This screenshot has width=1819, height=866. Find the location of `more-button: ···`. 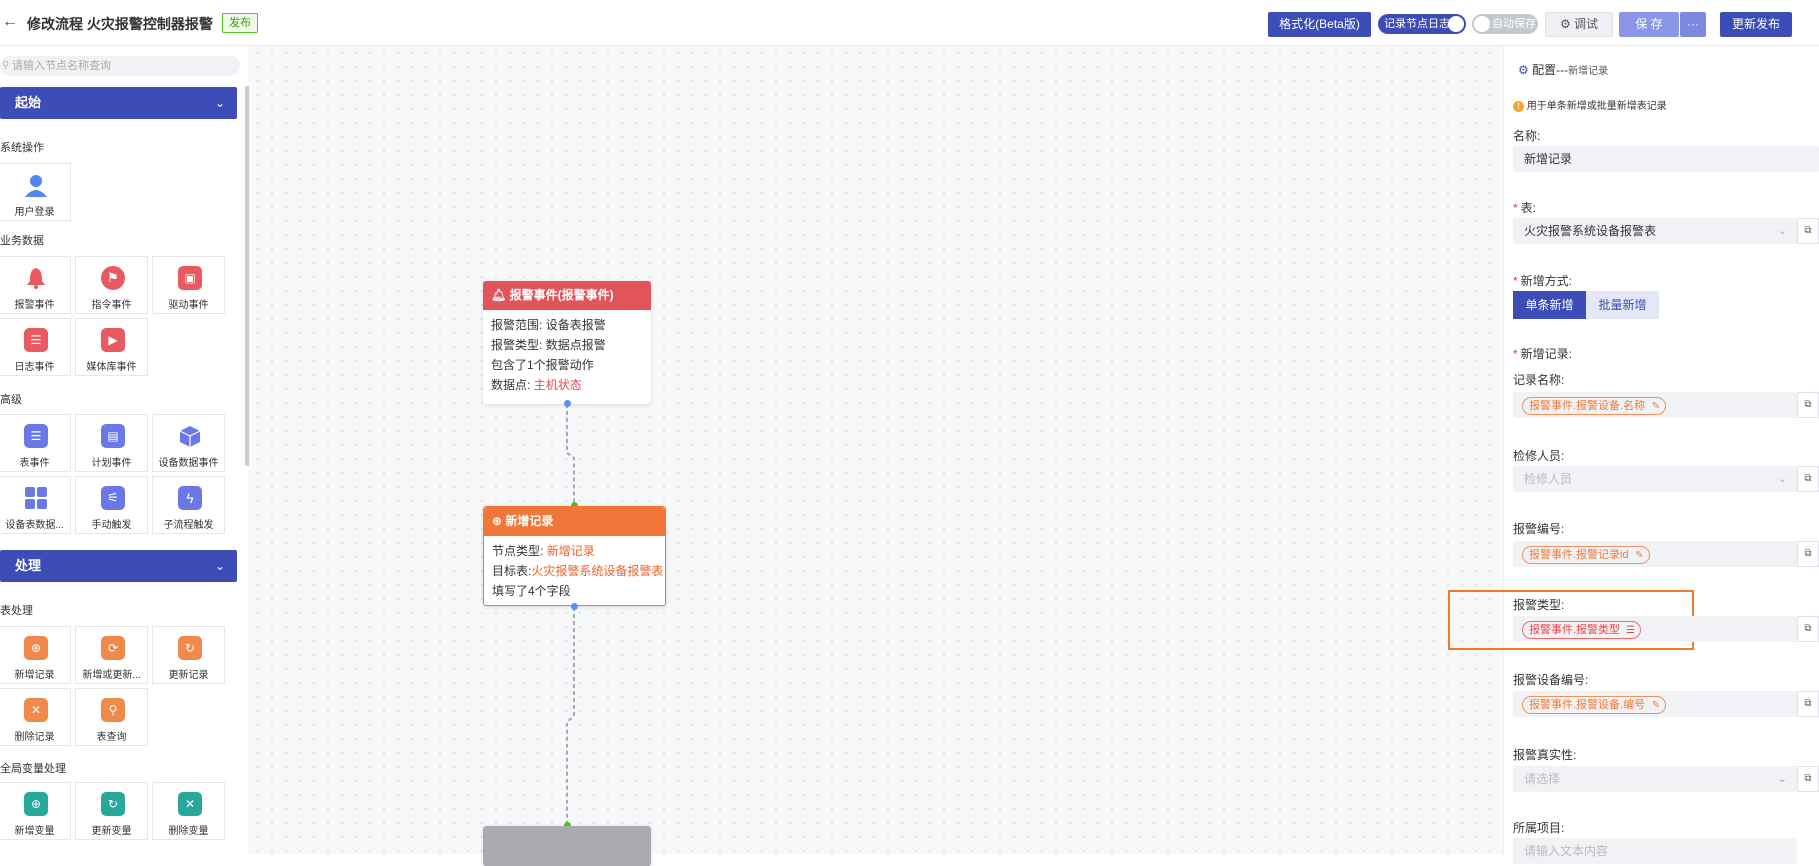

more-button: ··· is located at coordinates (1693, 24).